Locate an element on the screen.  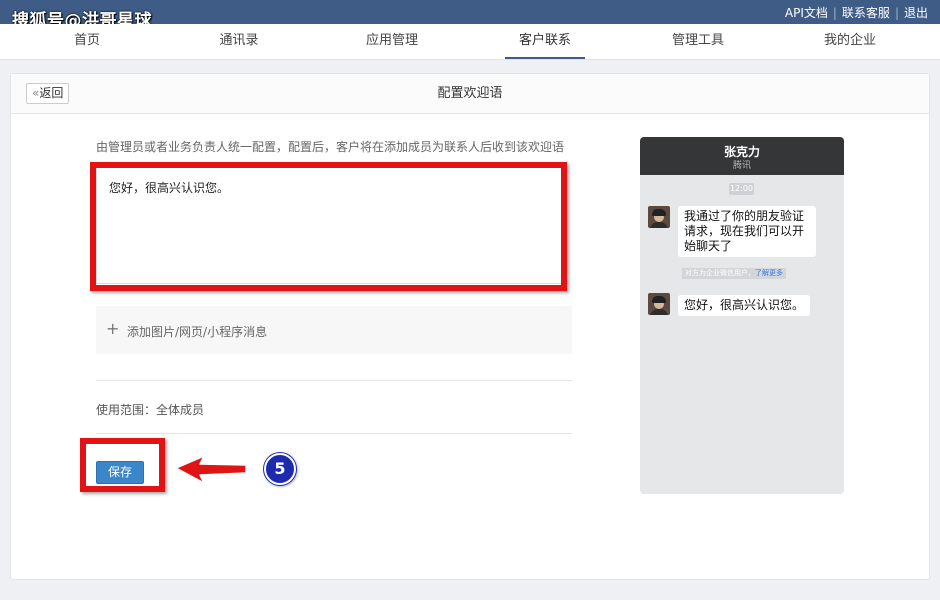
tab-my-enterprise: 我的企业 is located at coordinates (850, 40).